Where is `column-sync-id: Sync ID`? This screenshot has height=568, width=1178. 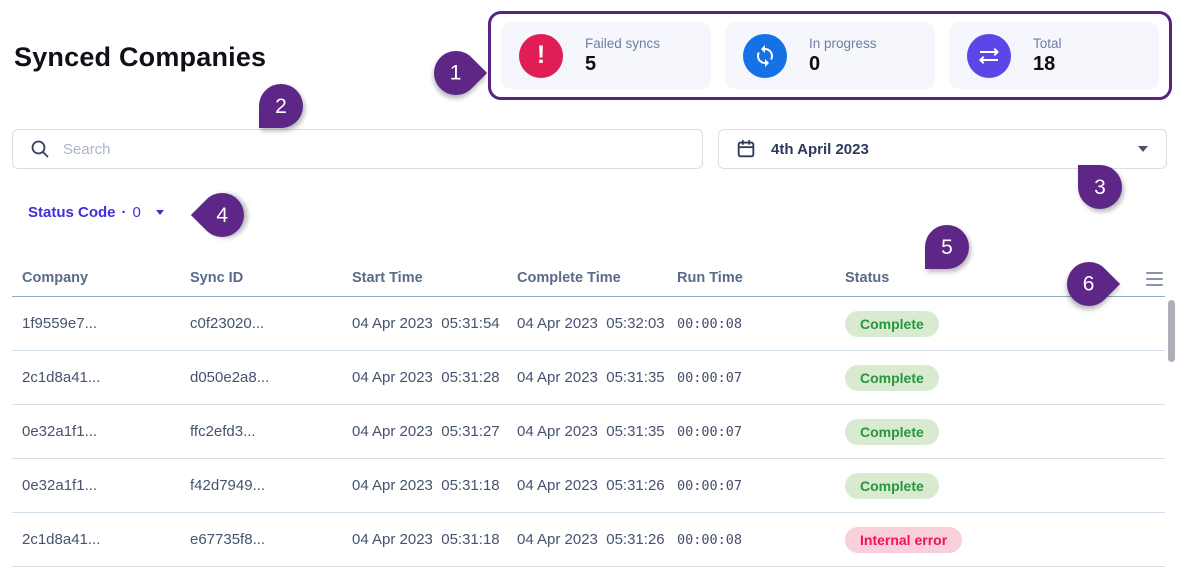 column-sync-id: Sync ID is located at coordinates (217, 278).